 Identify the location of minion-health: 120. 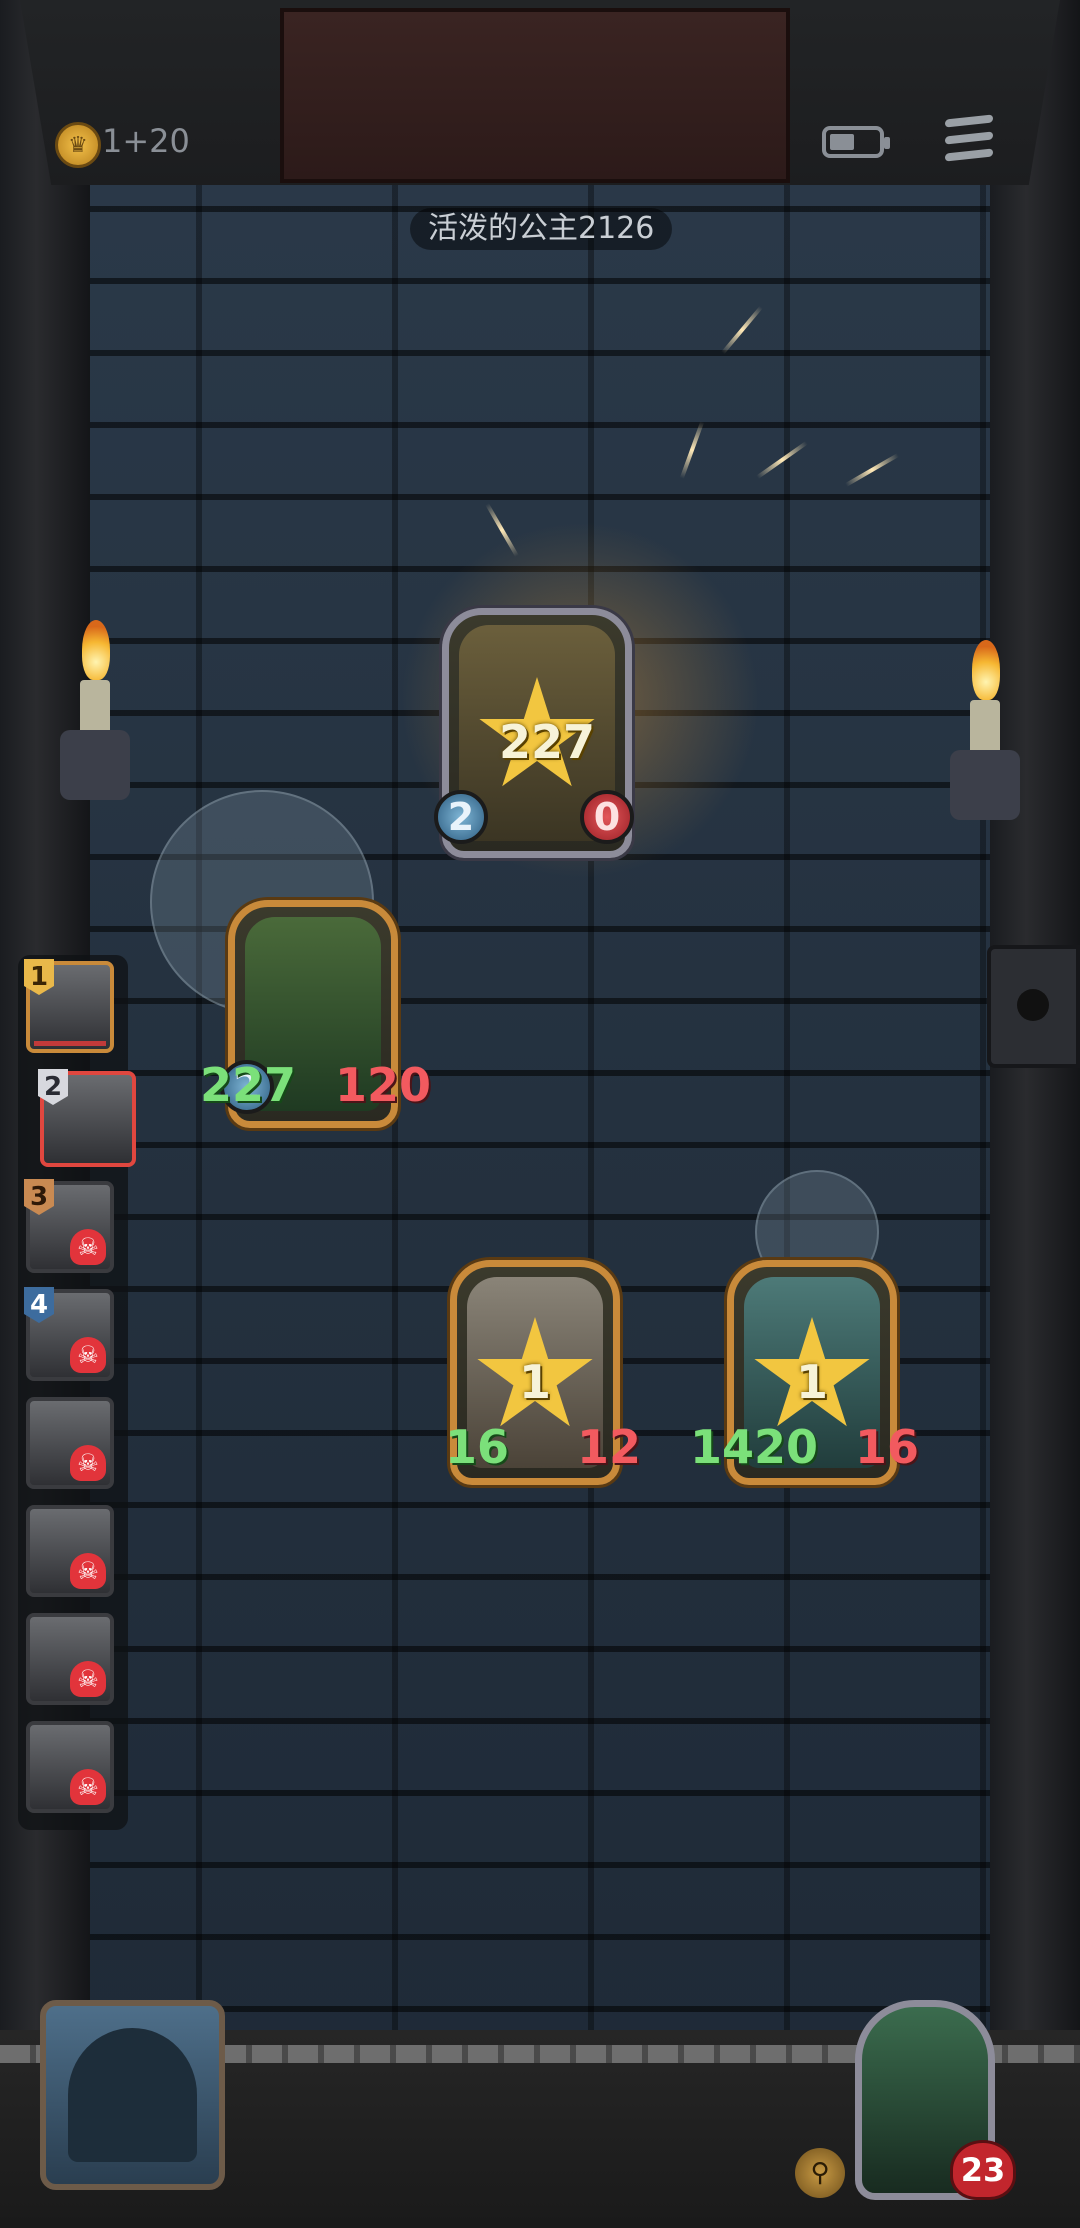
(383, 1085).